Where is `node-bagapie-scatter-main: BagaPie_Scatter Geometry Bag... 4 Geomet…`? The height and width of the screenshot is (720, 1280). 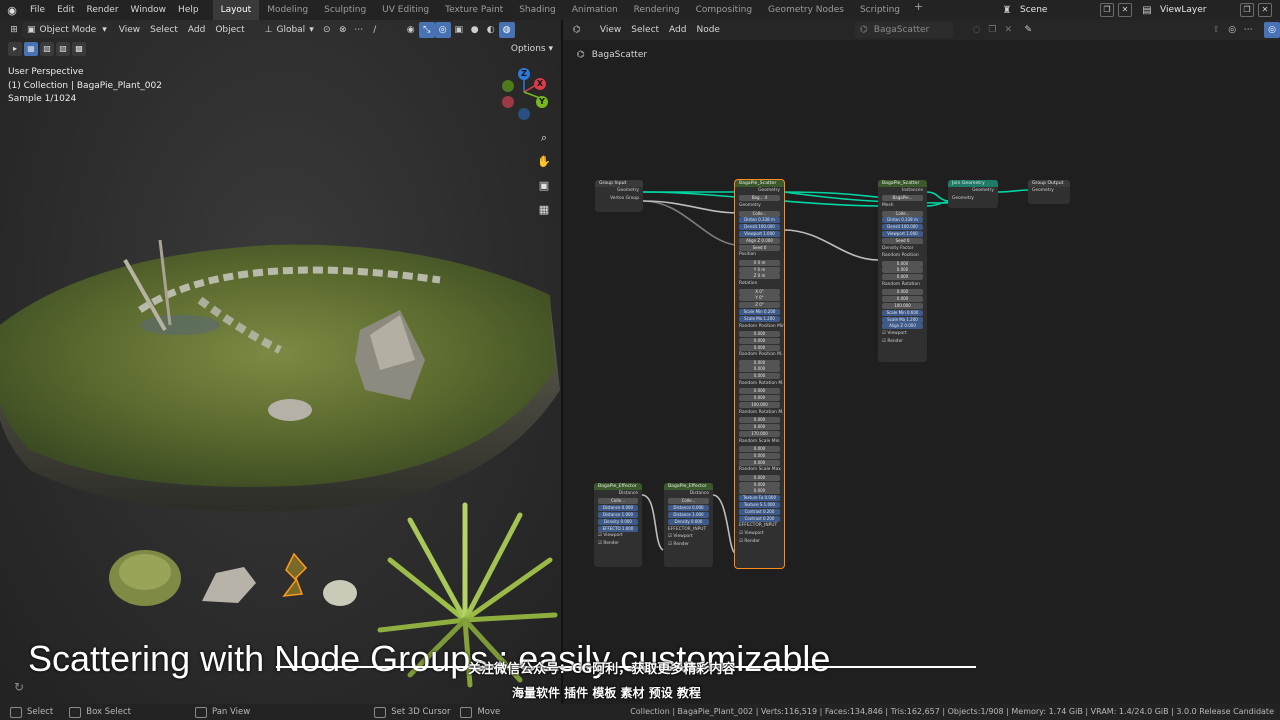 node-bagapie-scatter-main: BagaPie_Scatter Geometry Bag... 4 Geomet… is located at coordinates (759, 374).